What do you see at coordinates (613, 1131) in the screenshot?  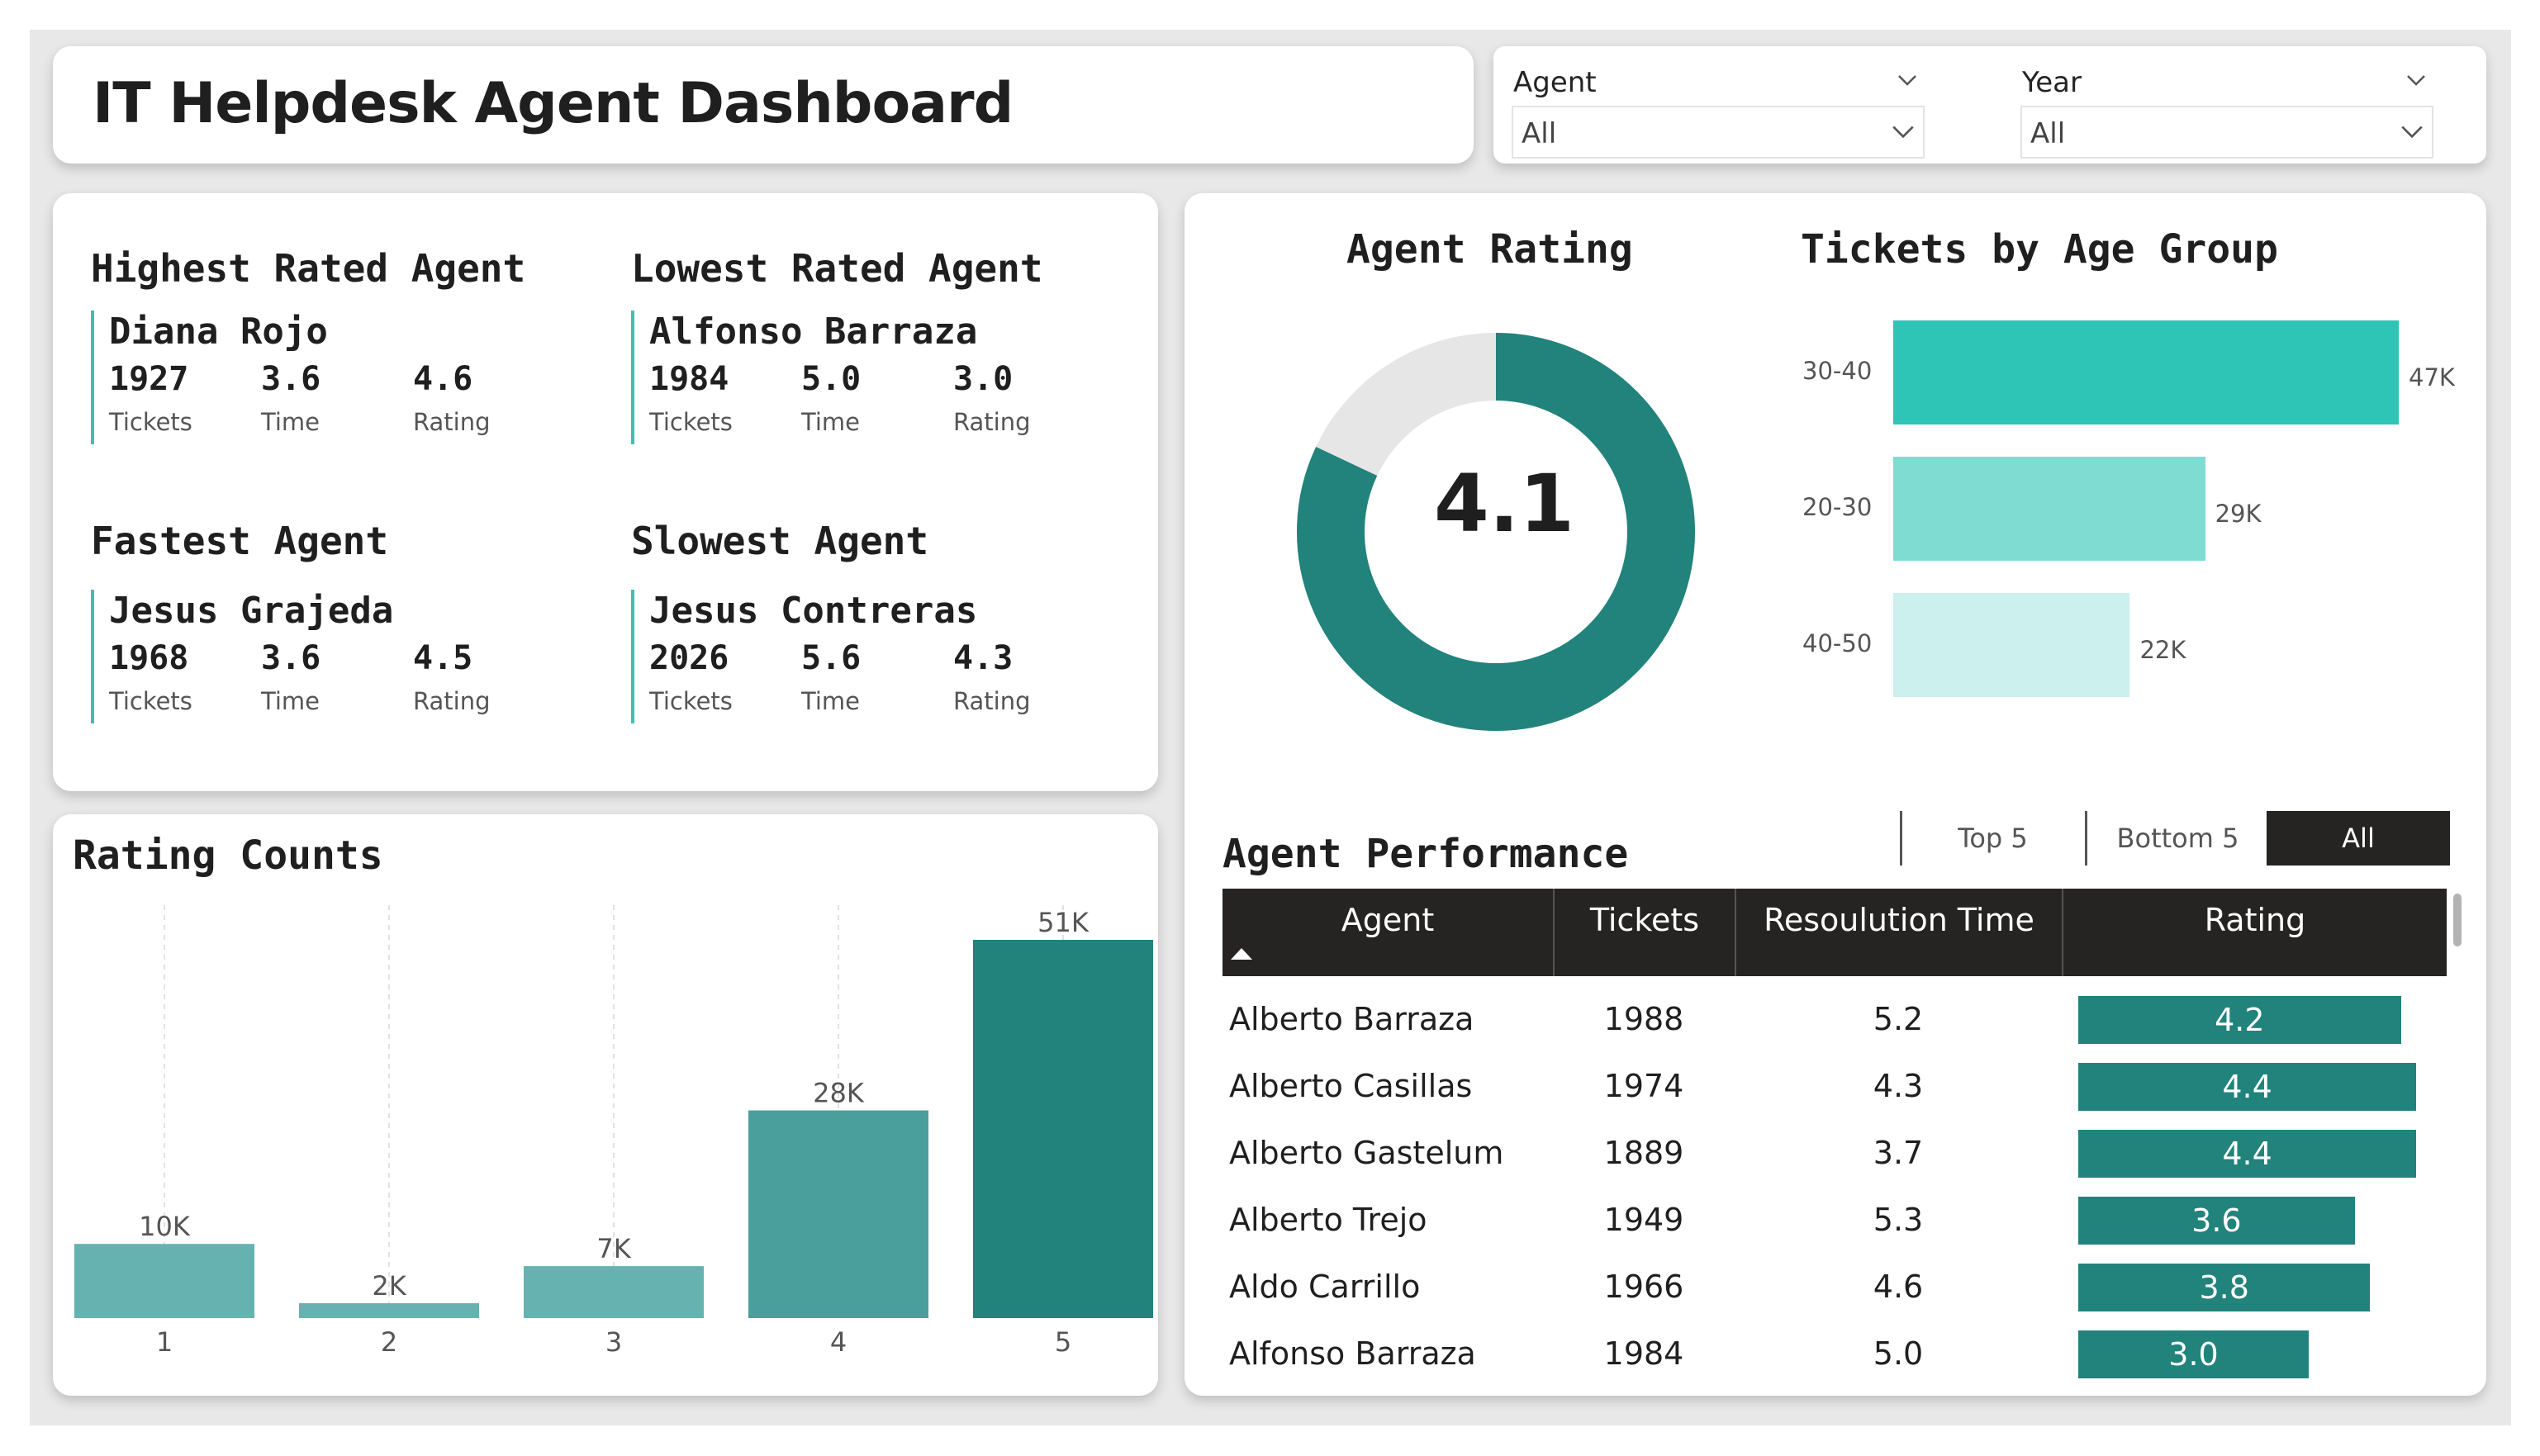 I see `rating-counts-chart: 10K 1 2K 2 7K 3 28K 4 51K 5` at bounding box center [613, 1131].